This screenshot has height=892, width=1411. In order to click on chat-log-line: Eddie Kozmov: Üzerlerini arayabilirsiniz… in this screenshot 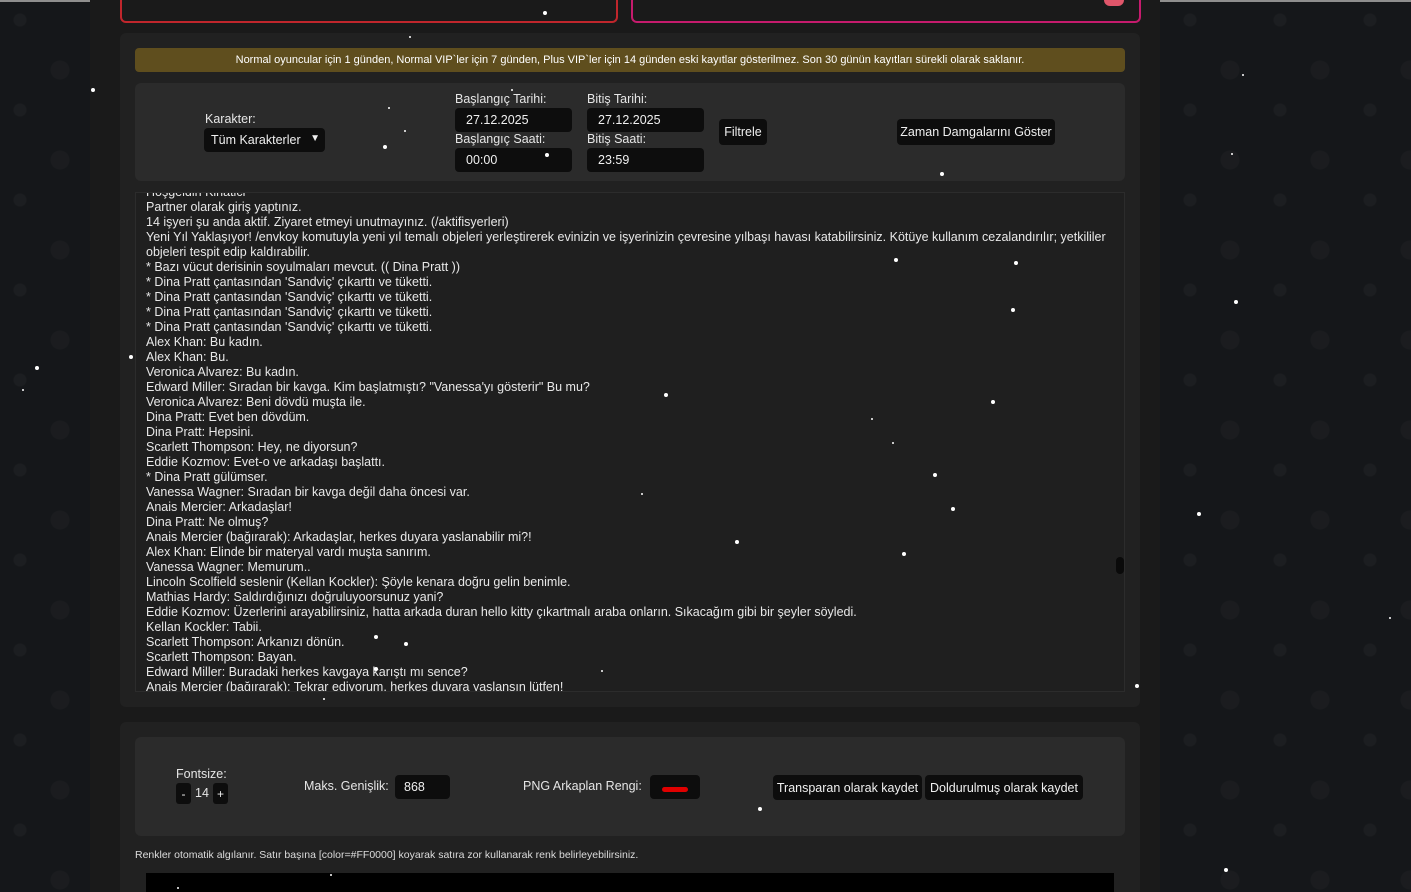, I will do `click(501, 612)`.